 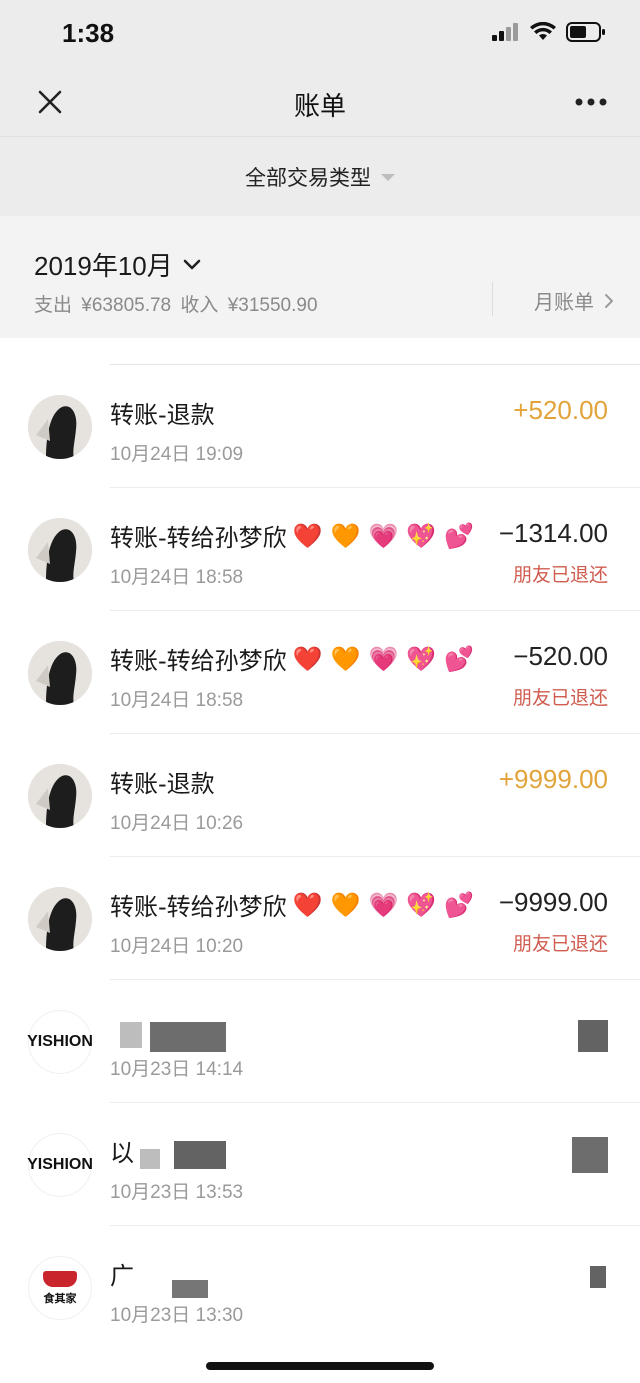 What do you see at coordinates (177, 823) in the screenshot?
I see `transaction-time: 10月24日 10:26` at bounding box center [177, 823].